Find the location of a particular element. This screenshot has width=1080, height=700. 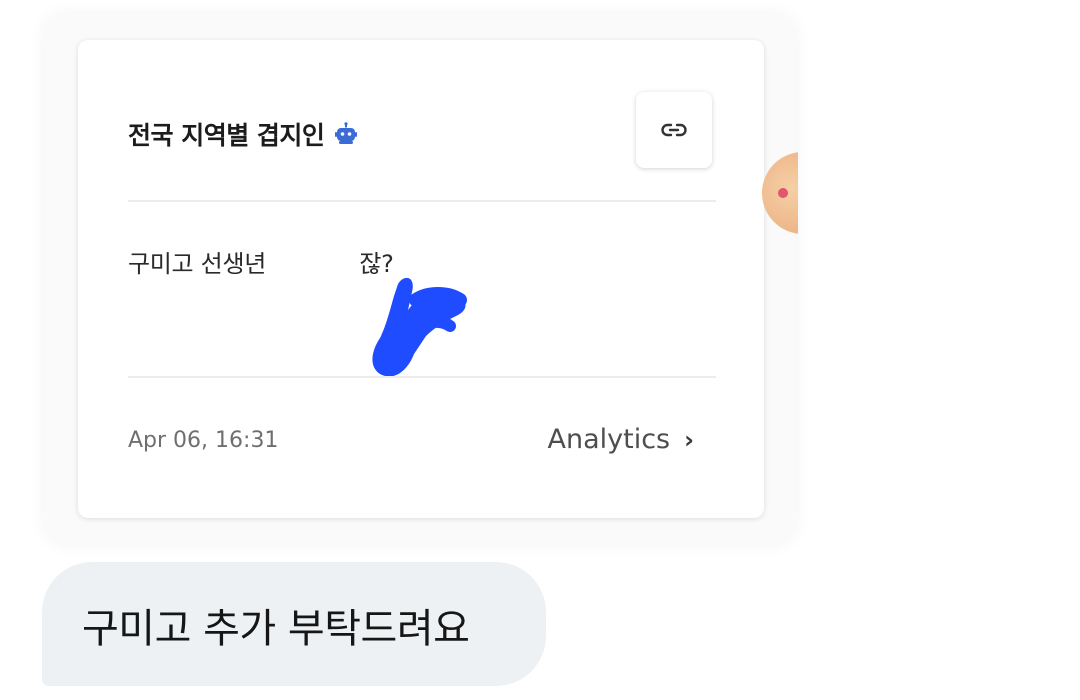

chat-message-bubble: 구미고 추가 부탁드려요 is located at coordinates (294, 624).